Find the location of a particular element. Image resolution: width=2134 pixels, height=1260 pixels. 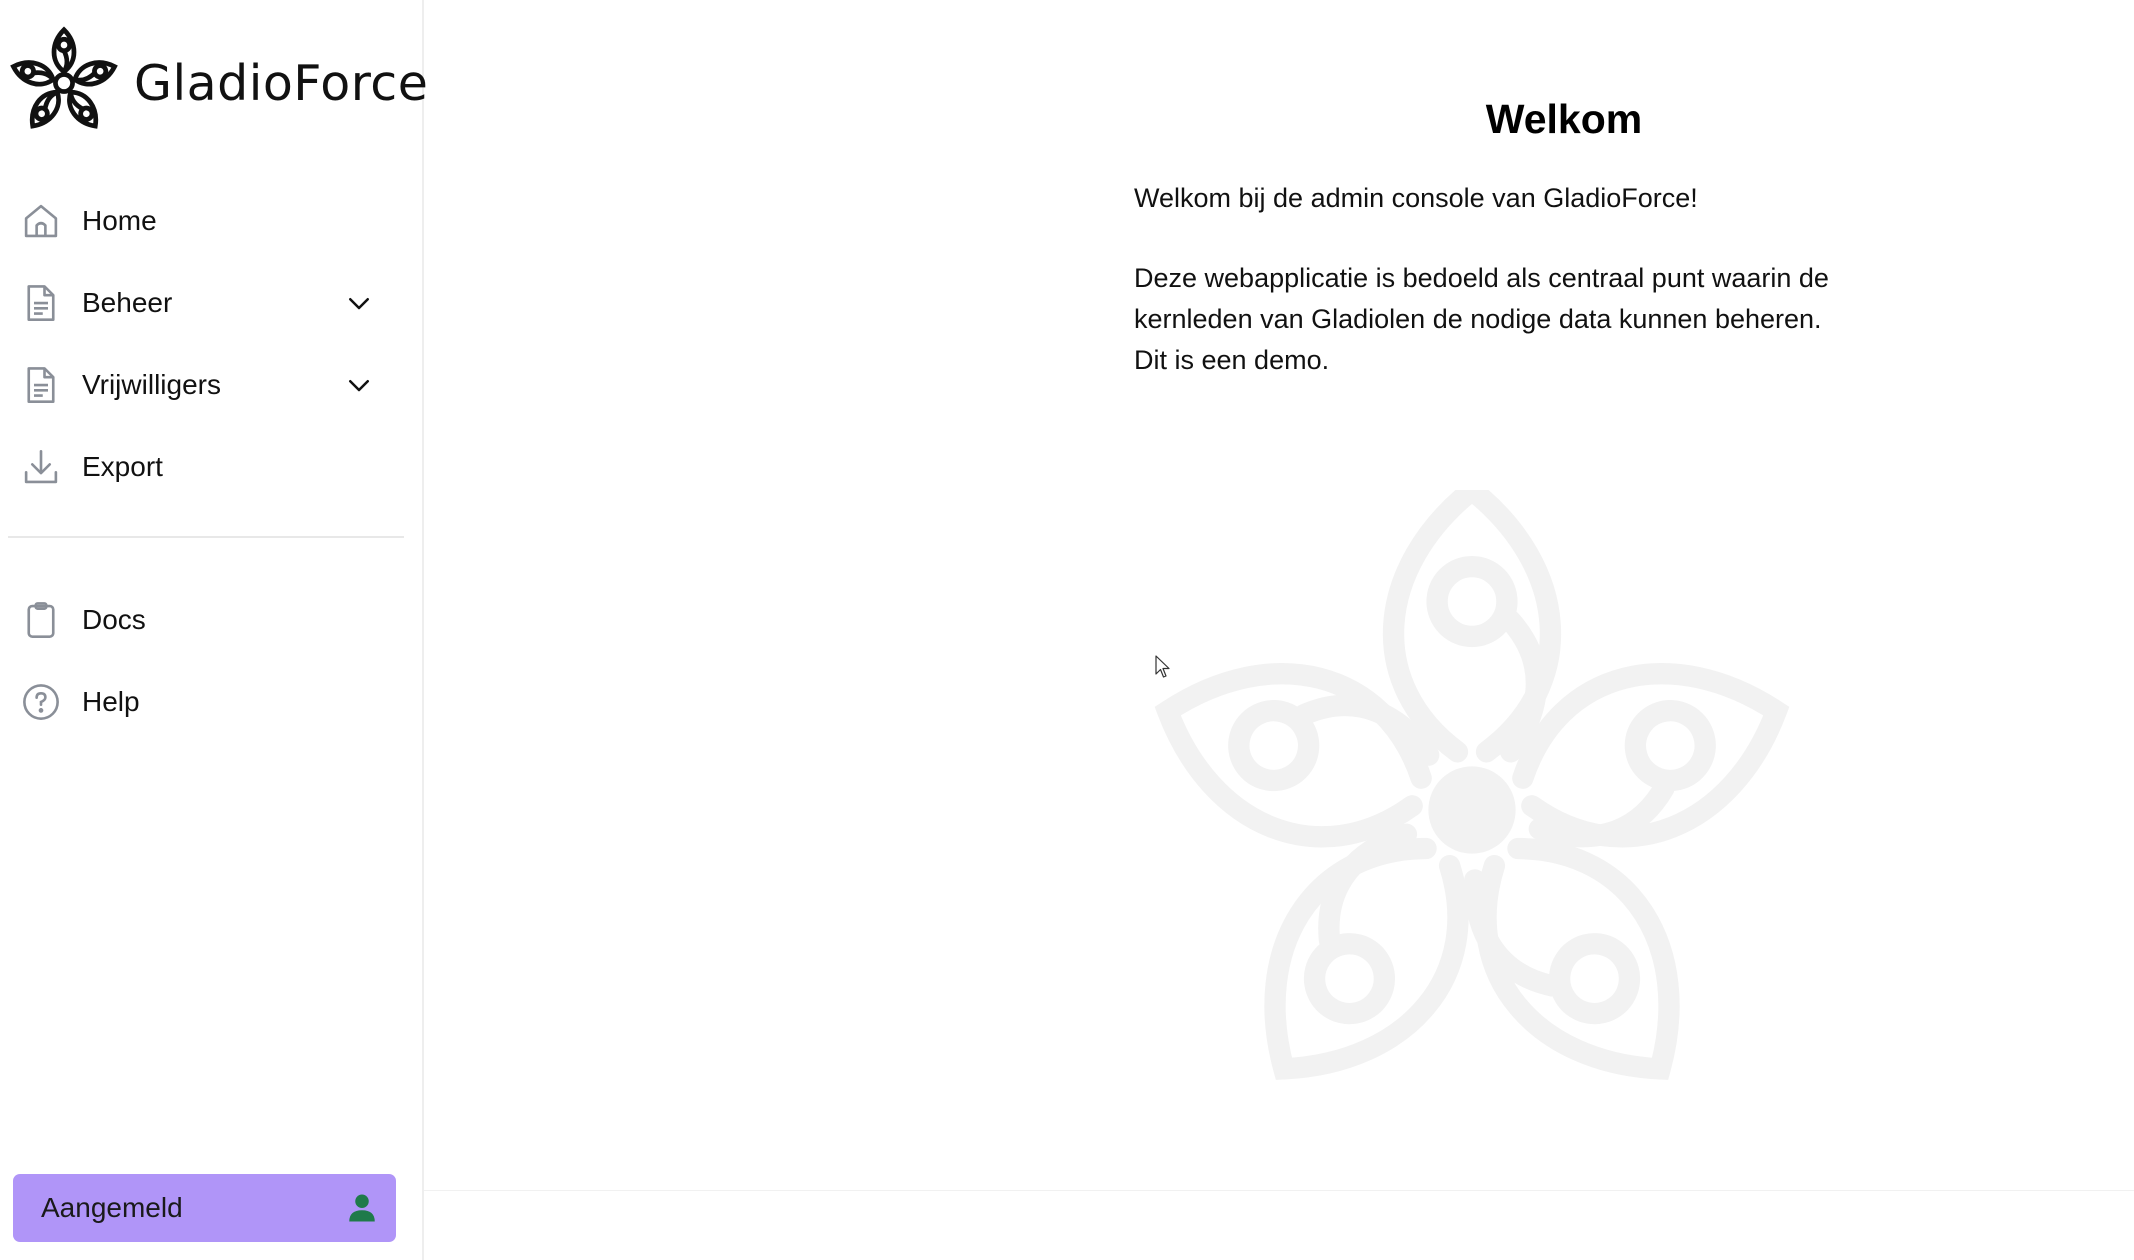

brand-name: GladioForce is located at coordinates (281, 83).